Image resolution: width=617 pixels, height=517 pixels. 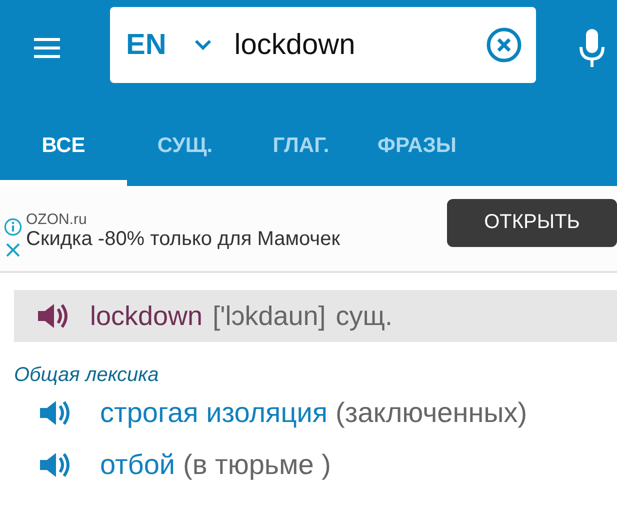 I want to click on tab: ГЛАГ., so click(x=301, y=150).